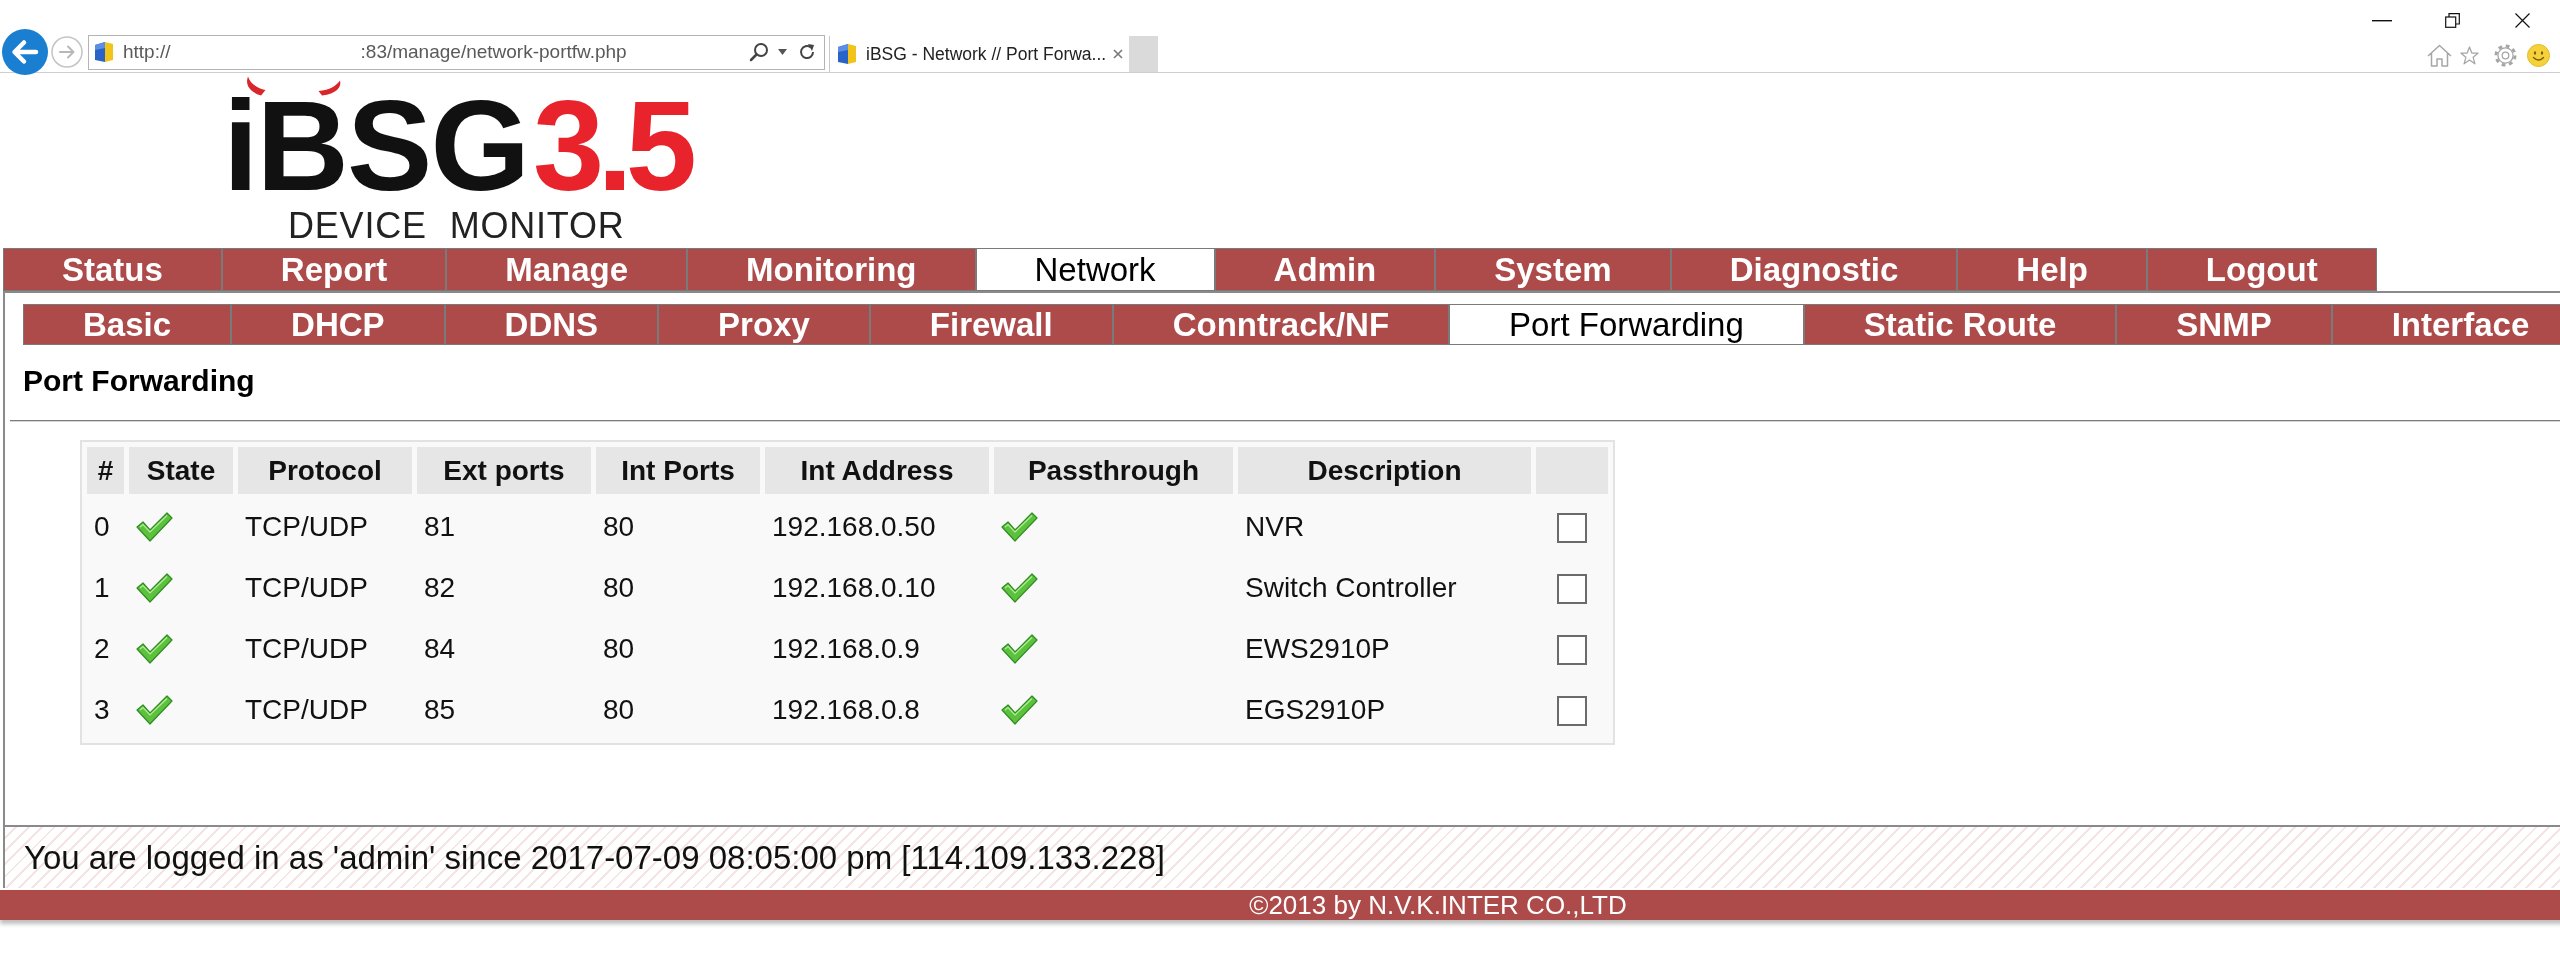 Image resolution: width=2560 pixels, height=977 pixels. I want to click on logo-version: 3.5, so click(611, 146).